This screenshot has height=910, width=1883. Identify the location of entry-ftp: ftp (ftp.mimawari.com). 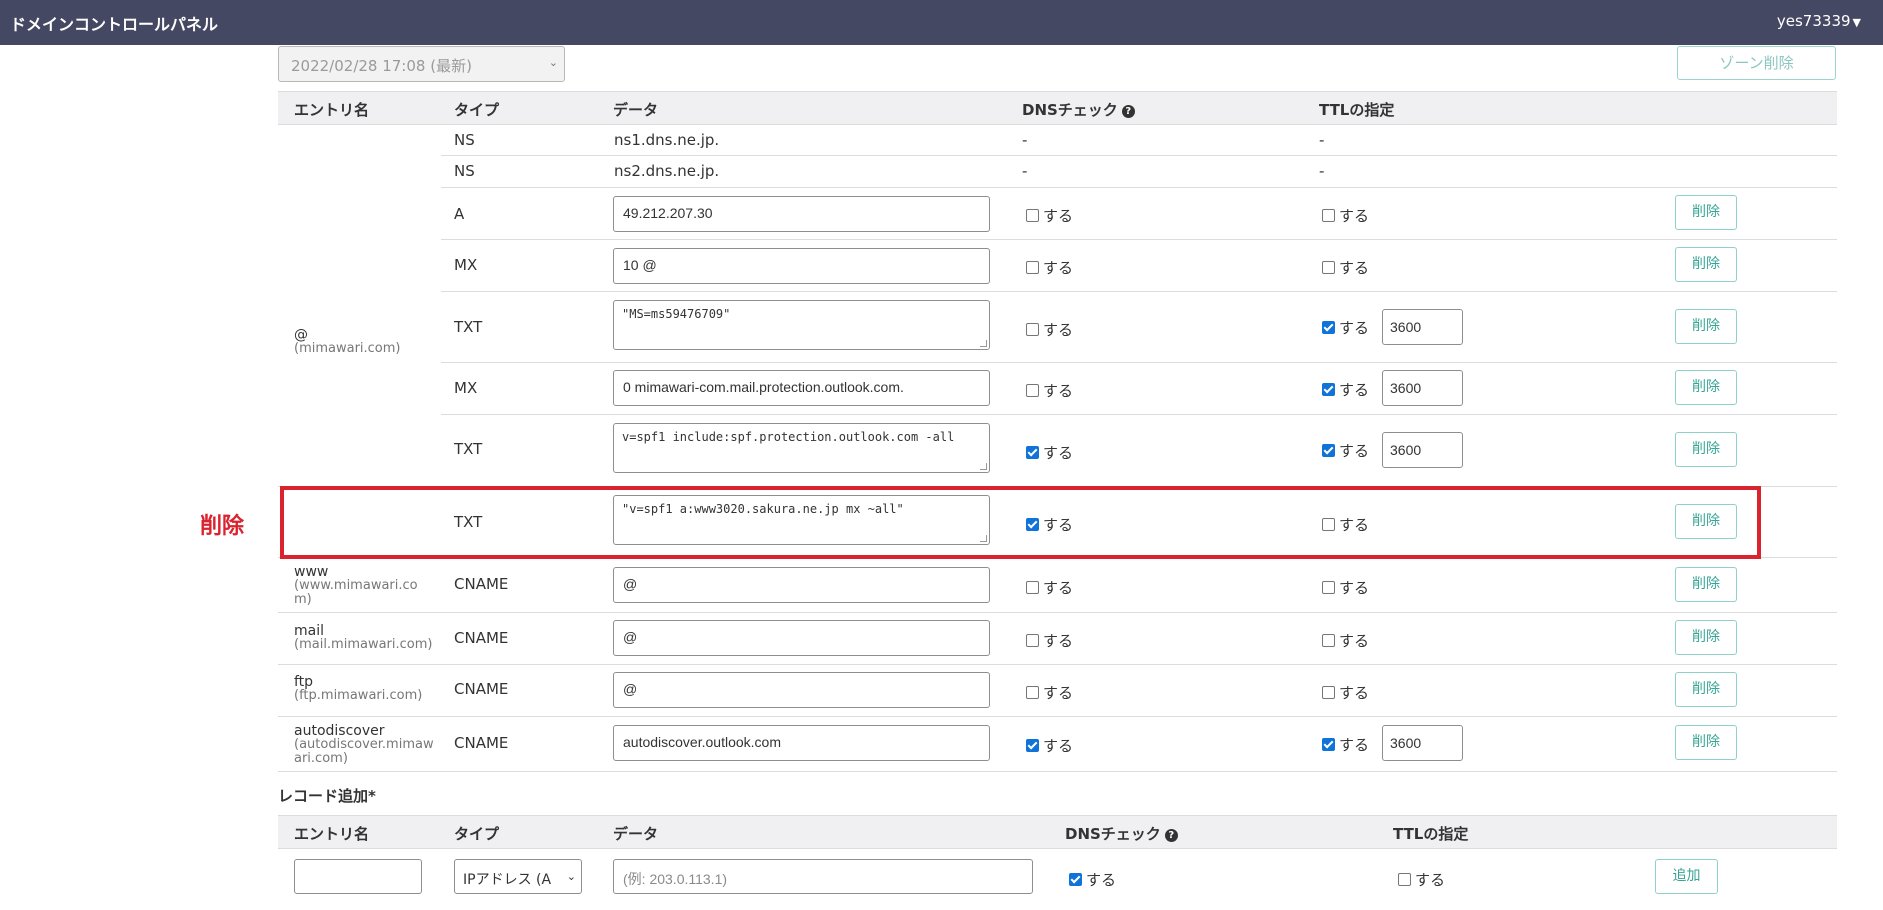
(358, 689).